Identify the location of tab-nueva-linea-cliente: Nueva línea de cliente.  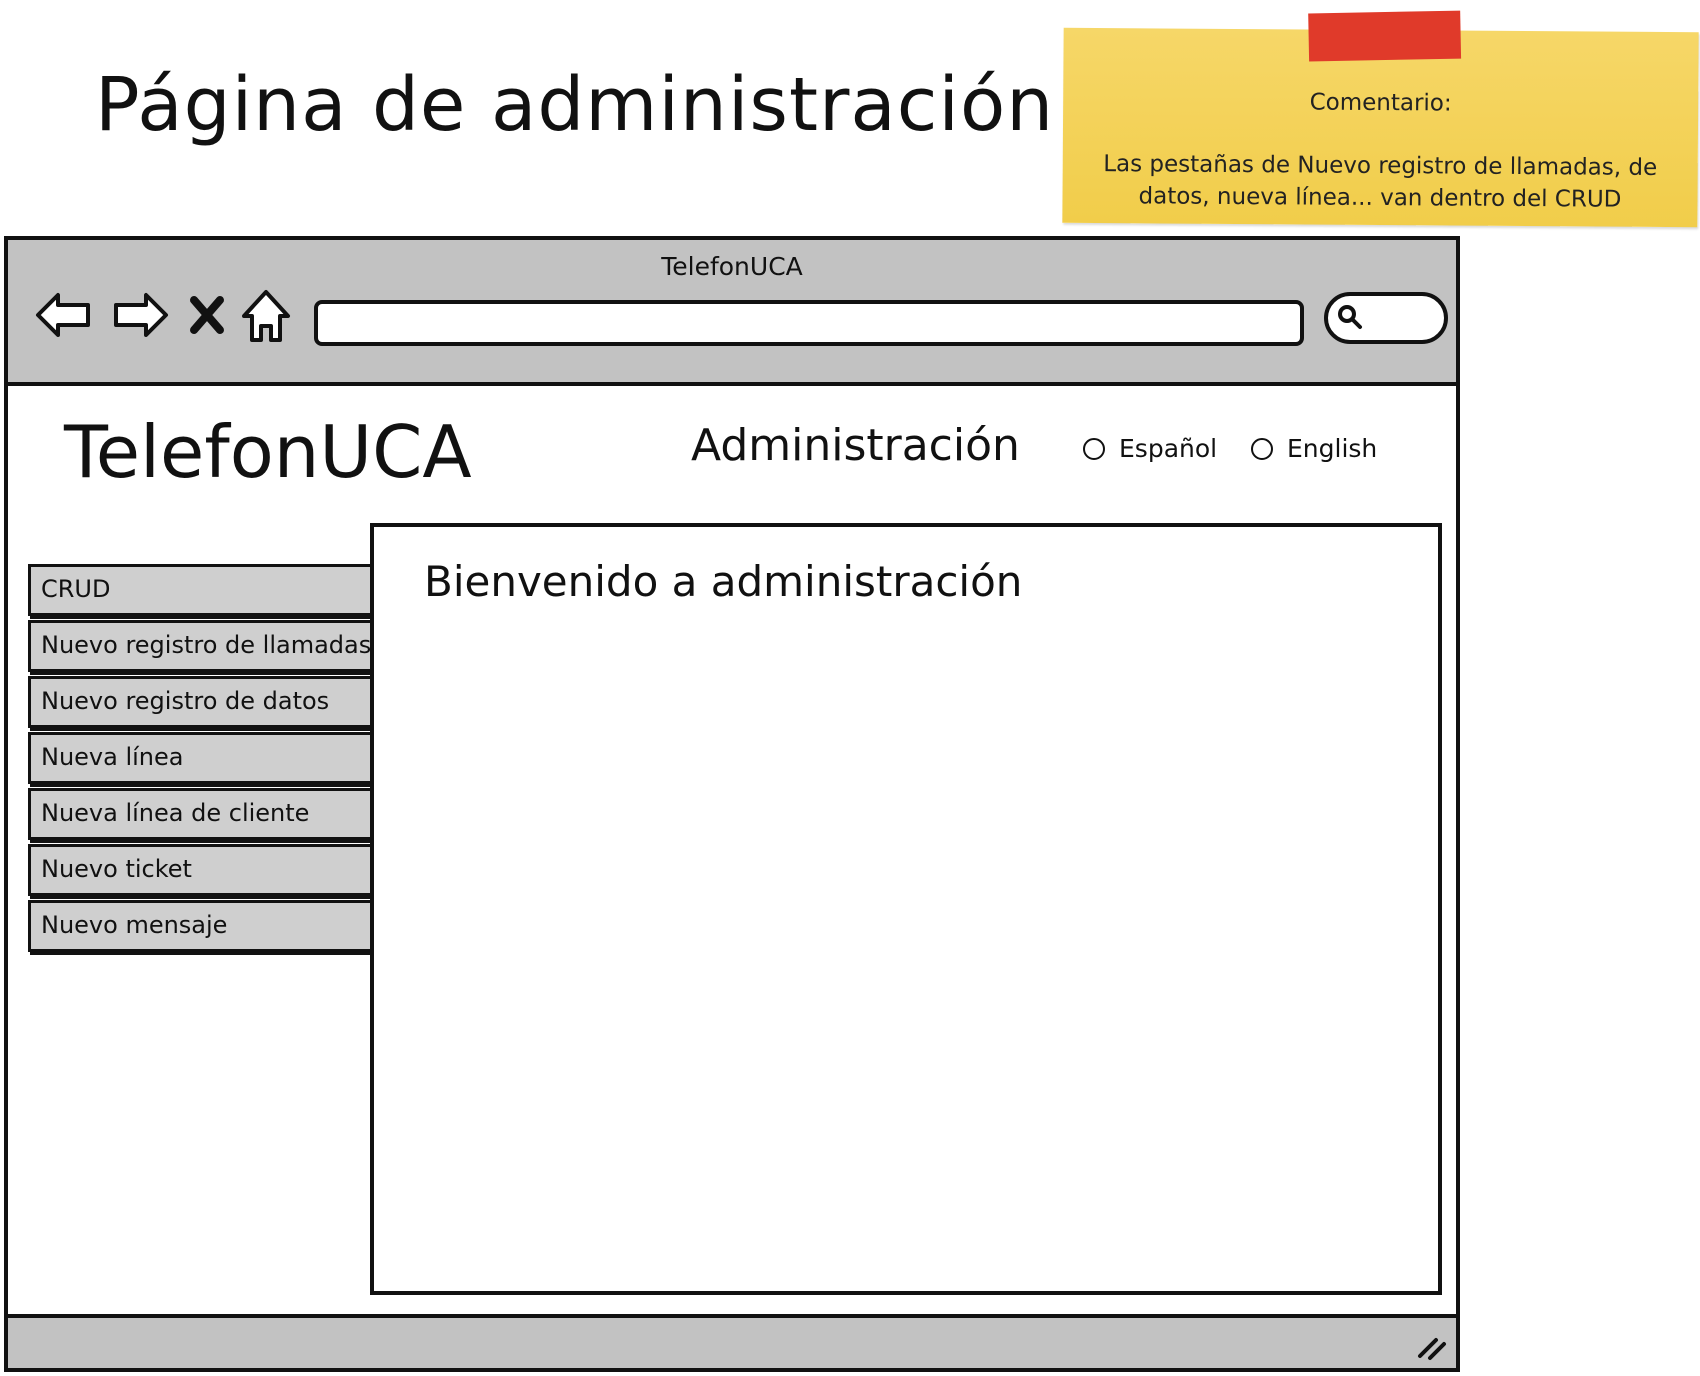
(199, 814).